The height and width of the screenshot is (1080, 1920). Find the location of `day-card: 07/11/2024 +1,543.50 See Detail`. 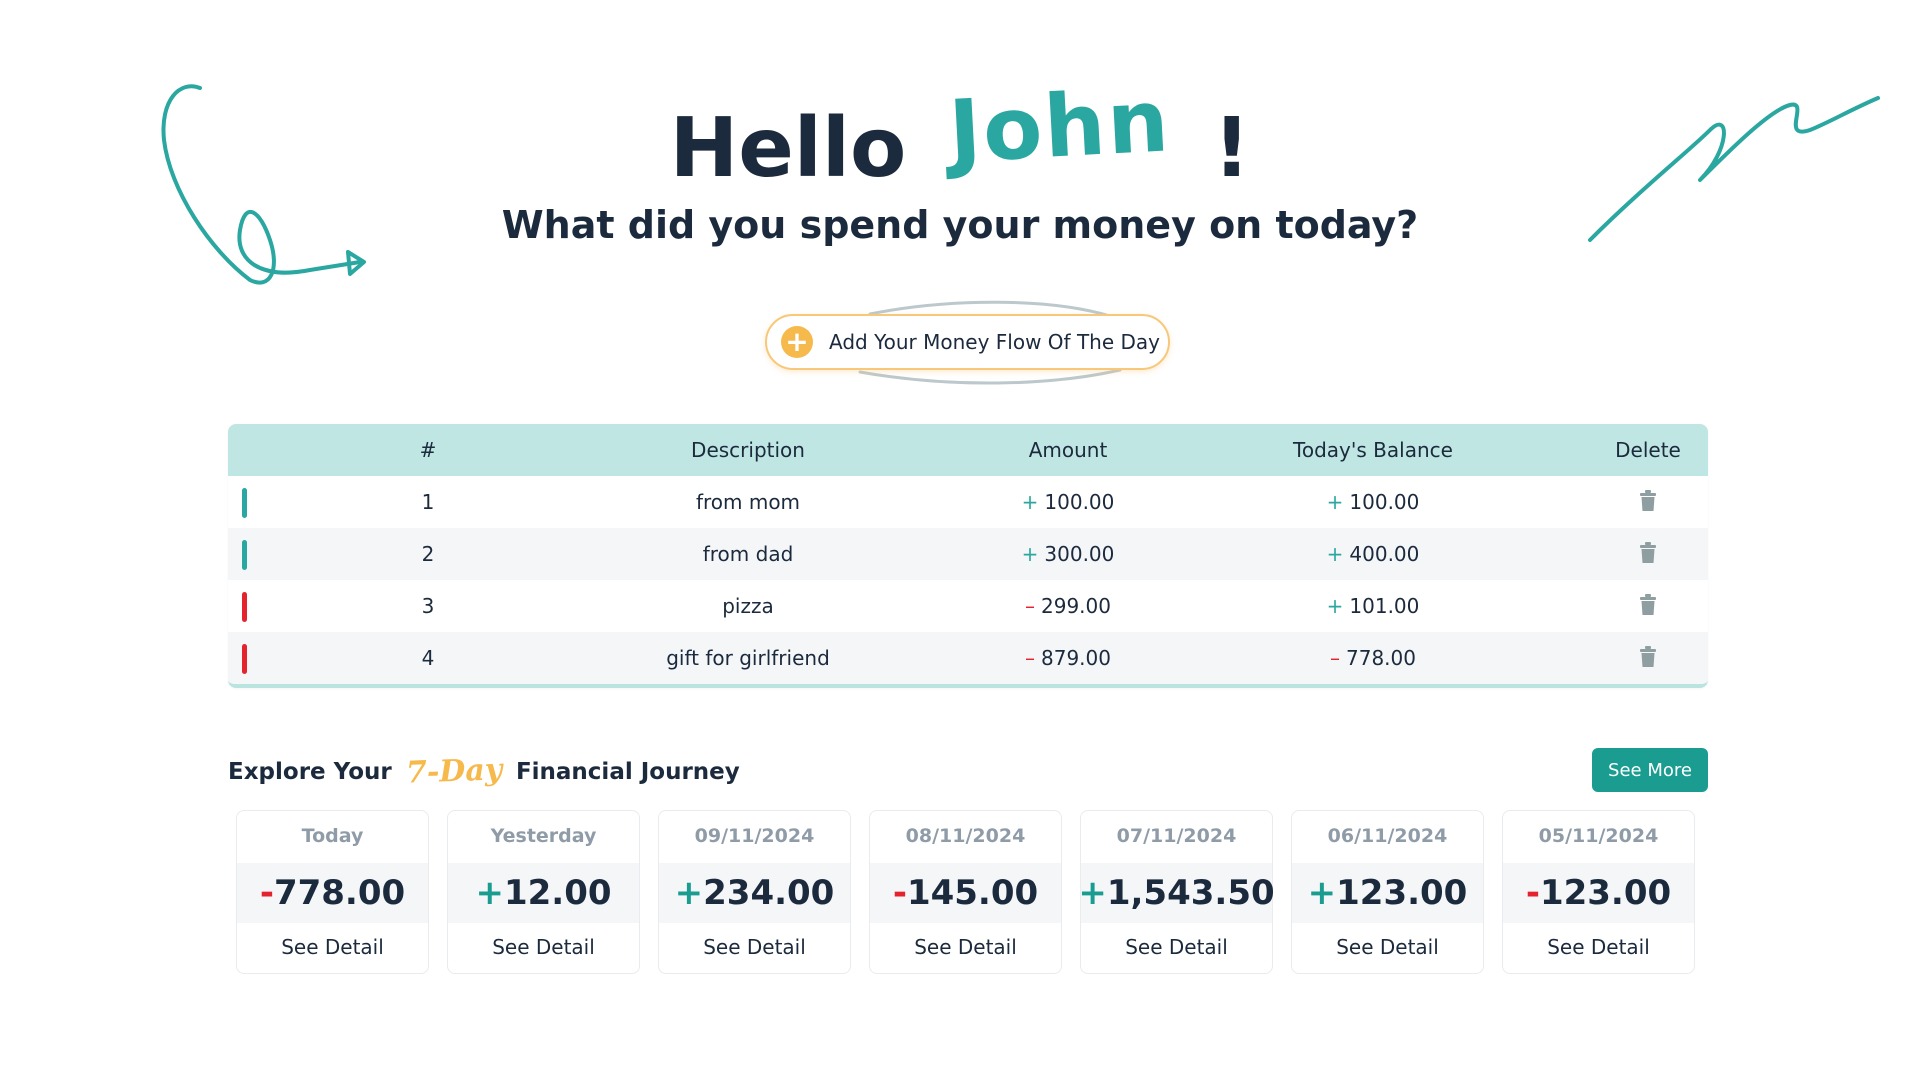

day-card: 07/11/2024 +1,543.50 See Detail is located at coordinates (1176, 892).